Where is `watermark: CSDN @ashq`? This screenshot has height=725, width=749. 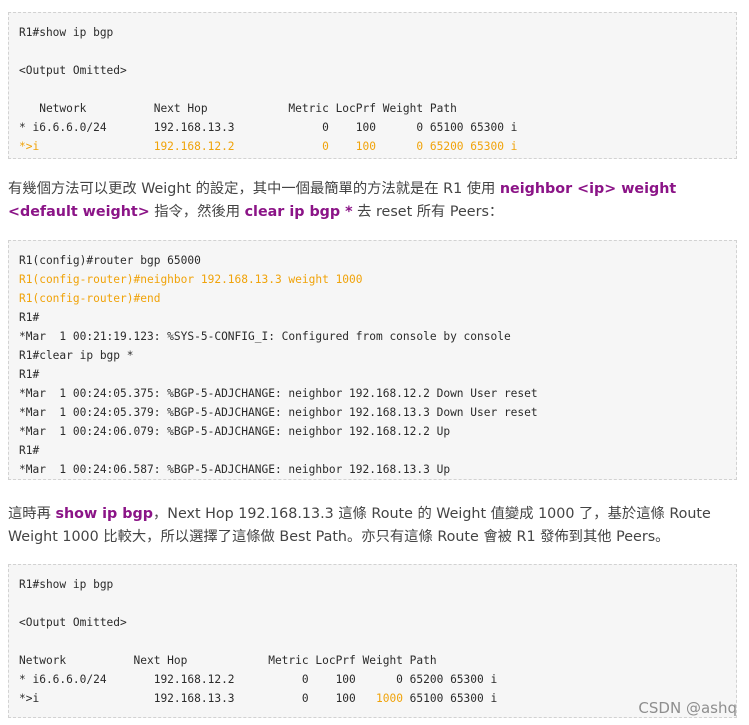
watermark: CSDN @ashq is located at coordinates (687, 708).